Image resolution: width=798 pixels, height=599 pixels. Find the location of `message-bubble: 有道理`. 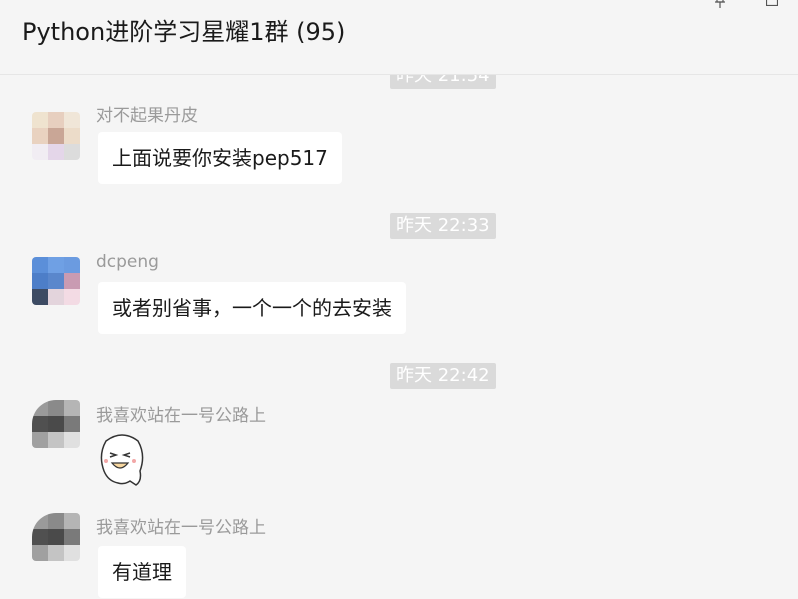

message-bubble: 有道理 is located at coordinates (142, 572).